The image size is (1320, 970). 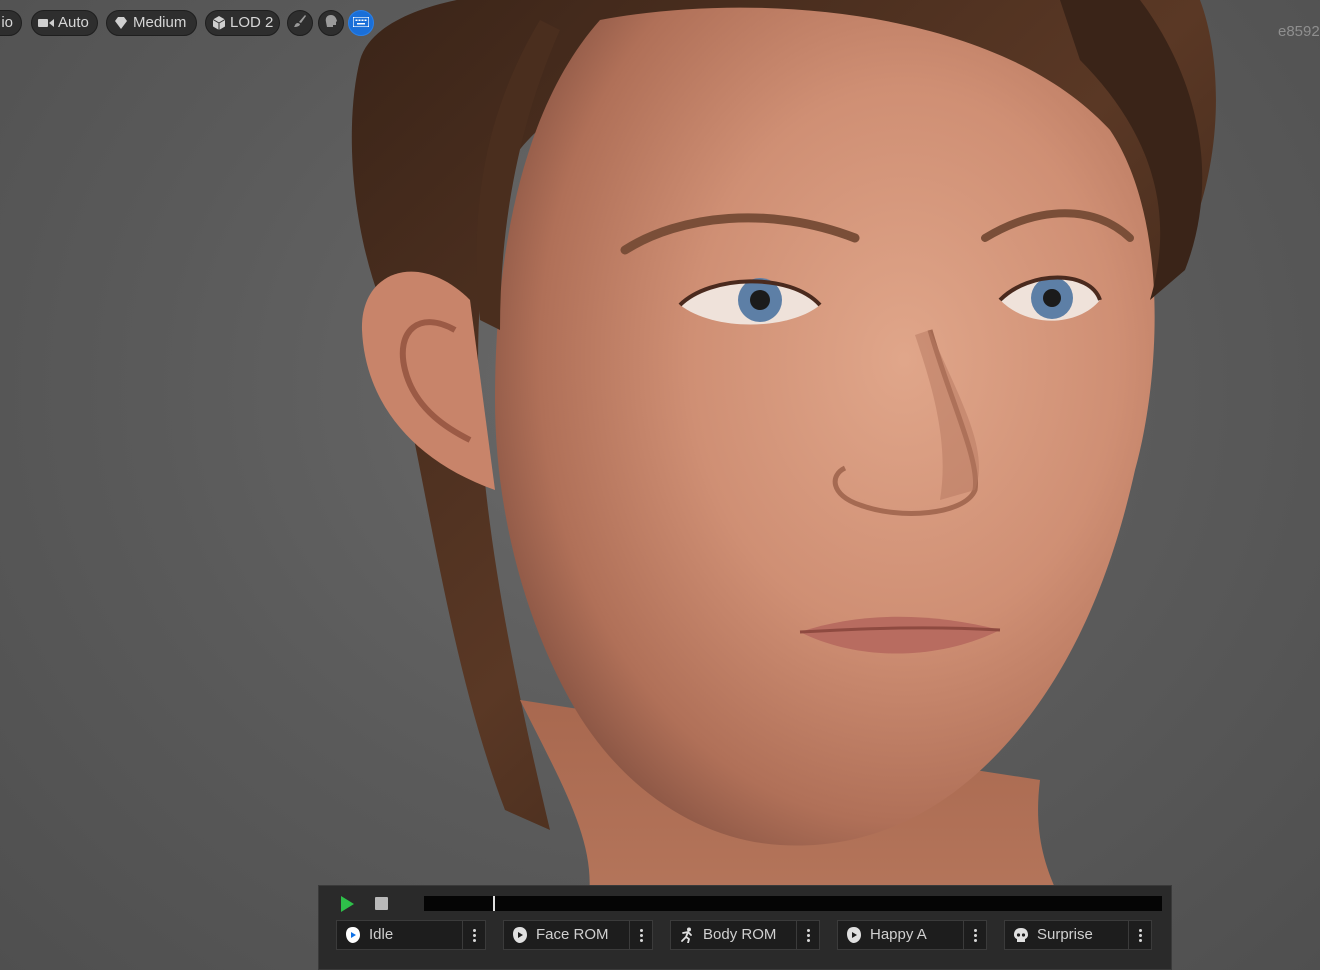 What do you see at coordinates (73, 22) in the screenshot?
I see `camera-mode-label: Auto` at bounding box center [73, 22].